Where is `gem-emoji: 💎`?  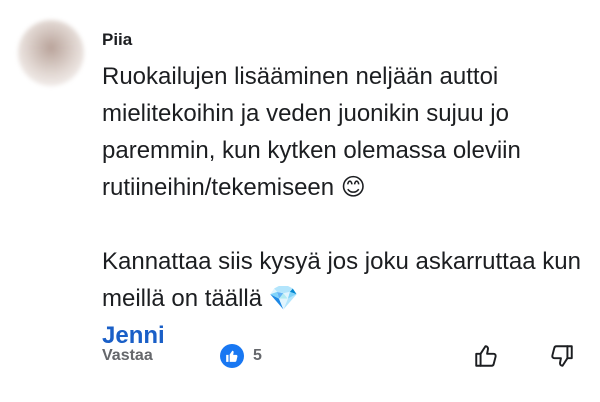 gem-emoji: 💎 is located at coordinates (283, 298).